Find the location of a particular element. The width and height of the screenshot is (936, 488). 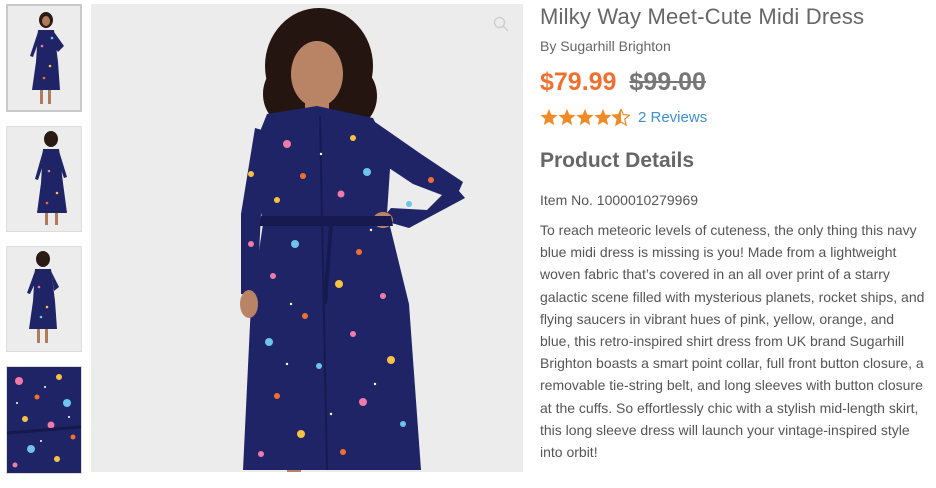

original-price: $99.00 is located at coordinates (667, 82).